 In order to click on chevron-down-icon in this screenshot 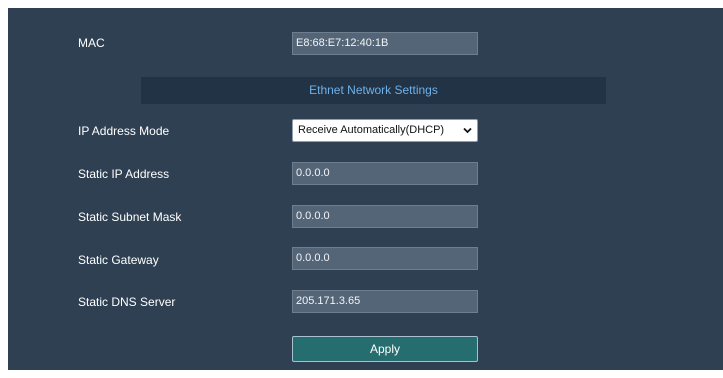, I will do `click(467, 134)`.